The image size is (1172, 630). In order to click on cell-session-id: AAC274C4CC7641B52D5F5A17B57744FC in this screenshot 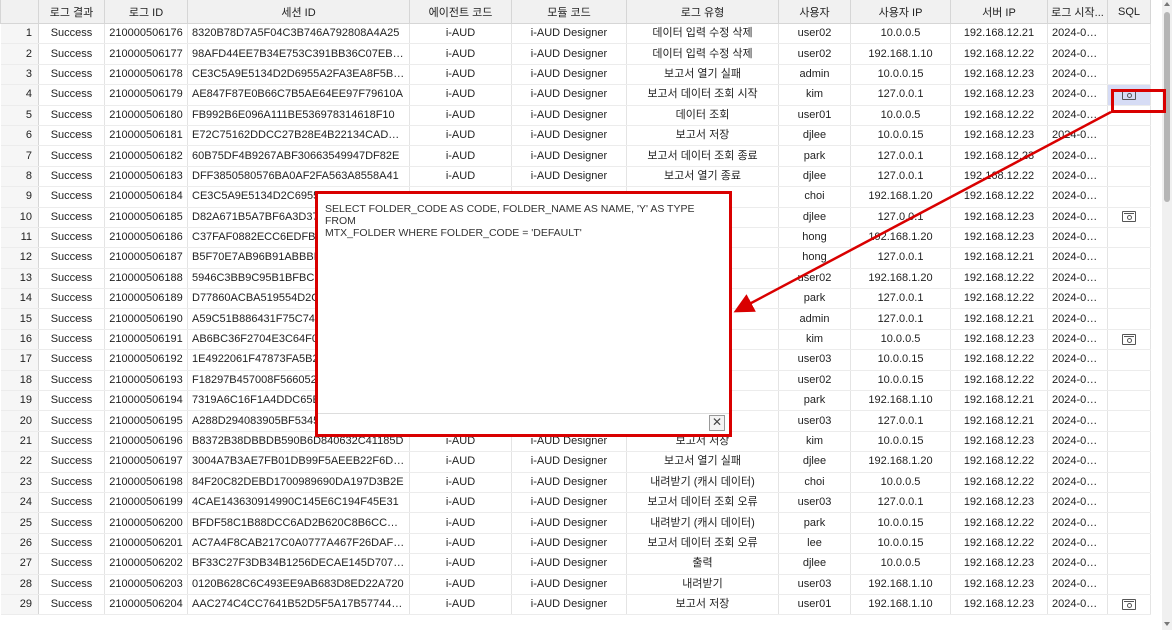, I will do `click(298, 605)`.